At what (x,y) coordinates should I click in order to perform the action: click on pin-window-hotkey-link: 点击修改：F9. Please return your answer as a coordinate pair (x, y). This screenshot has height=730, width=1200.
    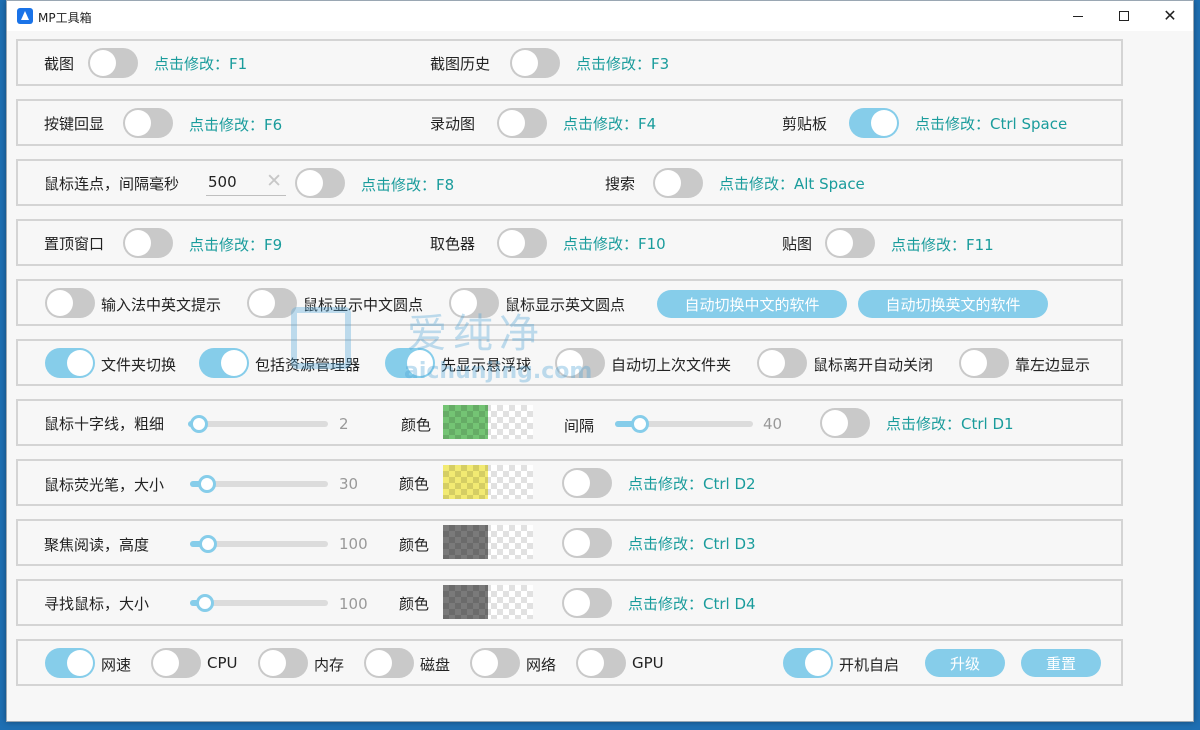
    Looking at the image, I should click on (235, 244).